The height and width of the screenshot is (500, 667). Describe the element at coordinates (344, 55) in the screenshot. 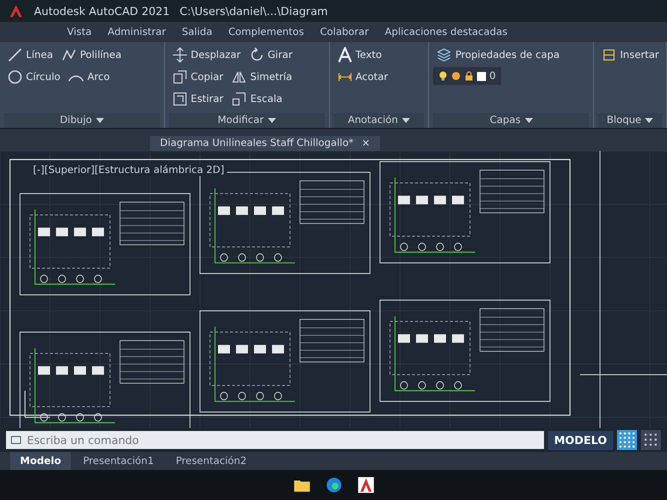

I see `letter-a-icon` at that location.